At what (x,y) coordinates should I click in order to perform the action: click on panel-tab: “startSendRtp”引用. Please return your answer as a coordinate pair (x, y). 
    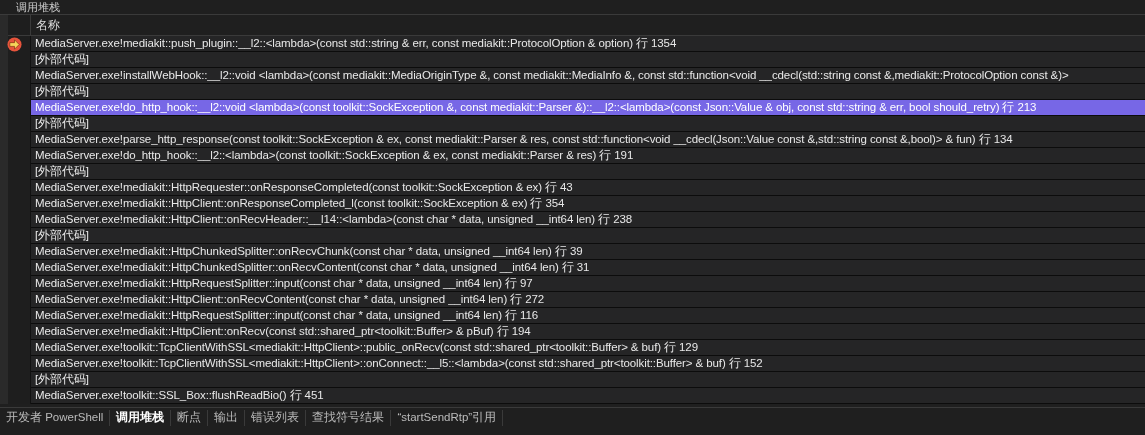
    Looking at the image, I should click on (447, 417).